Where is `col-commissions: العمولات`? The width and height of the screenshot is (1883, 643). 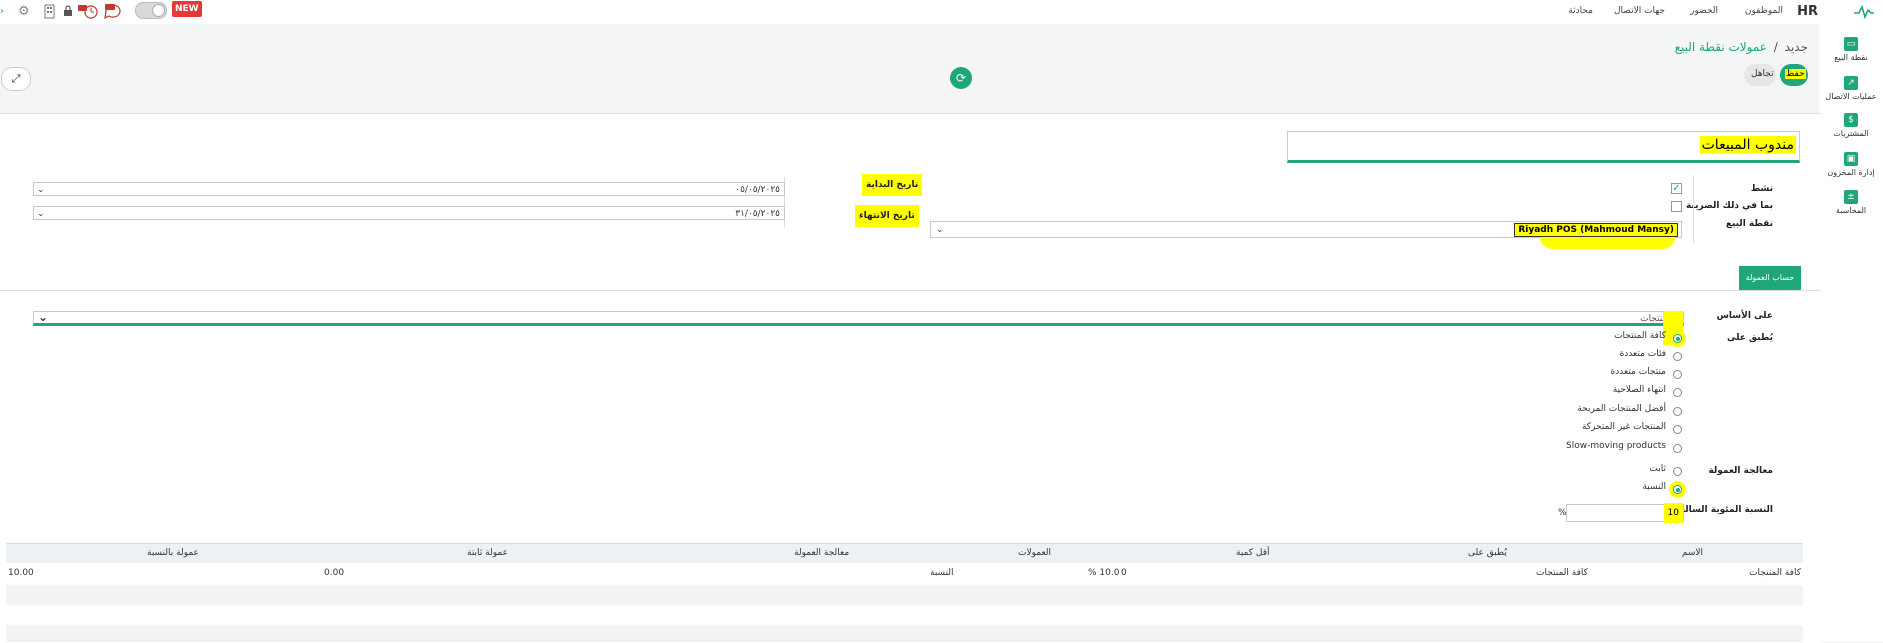
col-commissions: العمولات is located at coordinates (1035, 553).